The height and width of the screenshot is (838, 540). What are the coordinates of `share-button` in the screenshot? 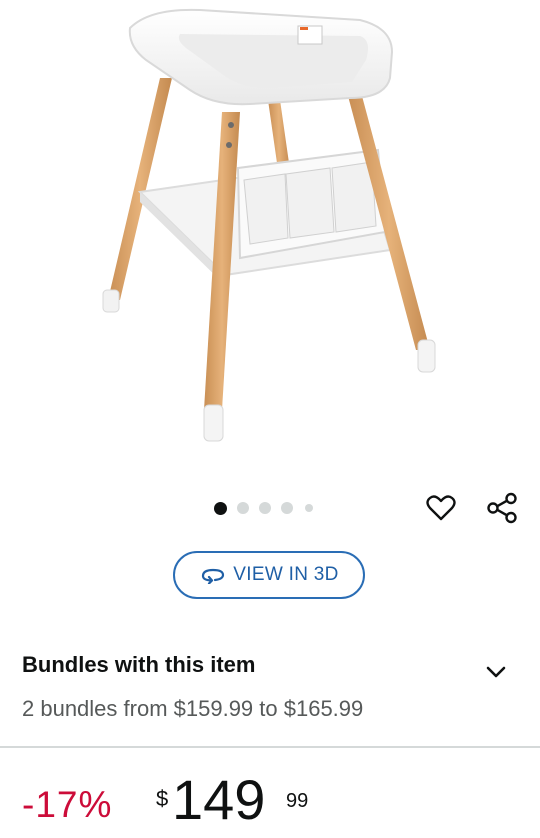 It's located at (502, 508).